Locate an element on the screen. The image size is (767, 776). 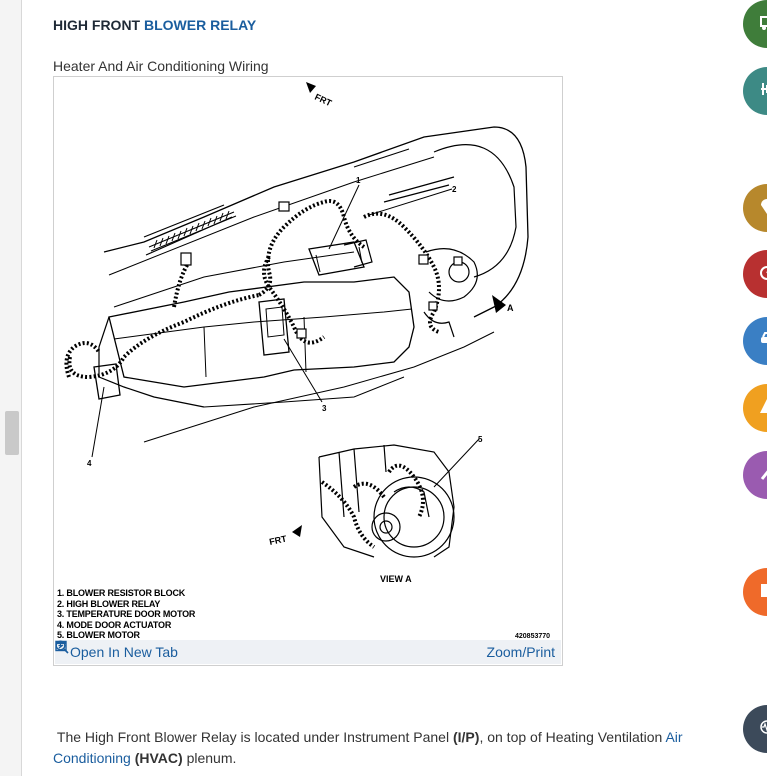
callout-4: 4 is located at coordinates (89, 463).